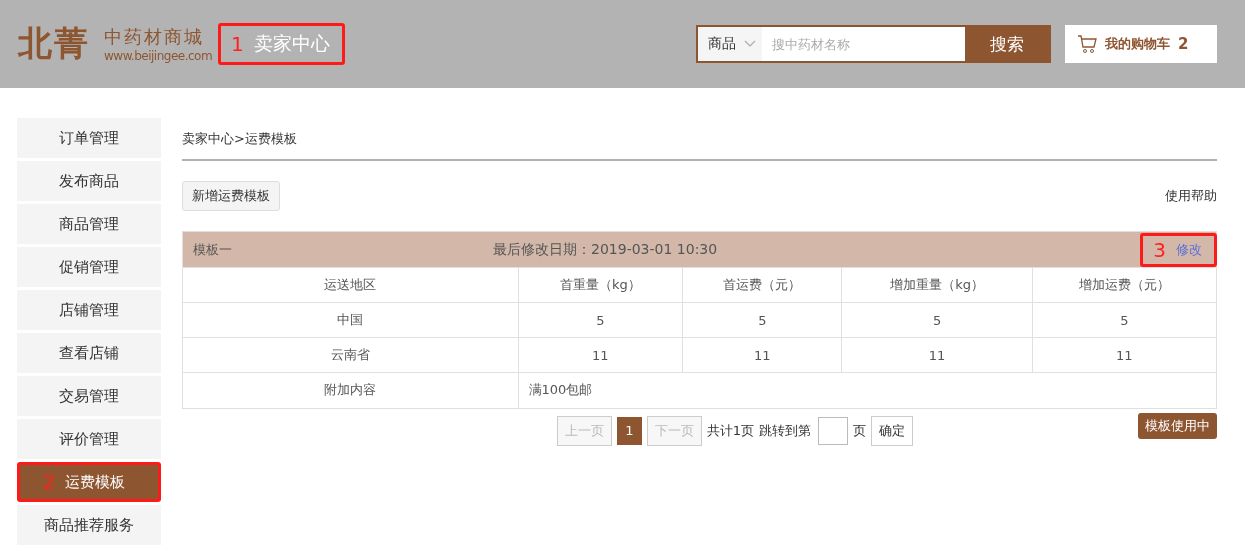 The image size is (1245, 549). I want to click on table-cell: 中国, so click(350, 320).